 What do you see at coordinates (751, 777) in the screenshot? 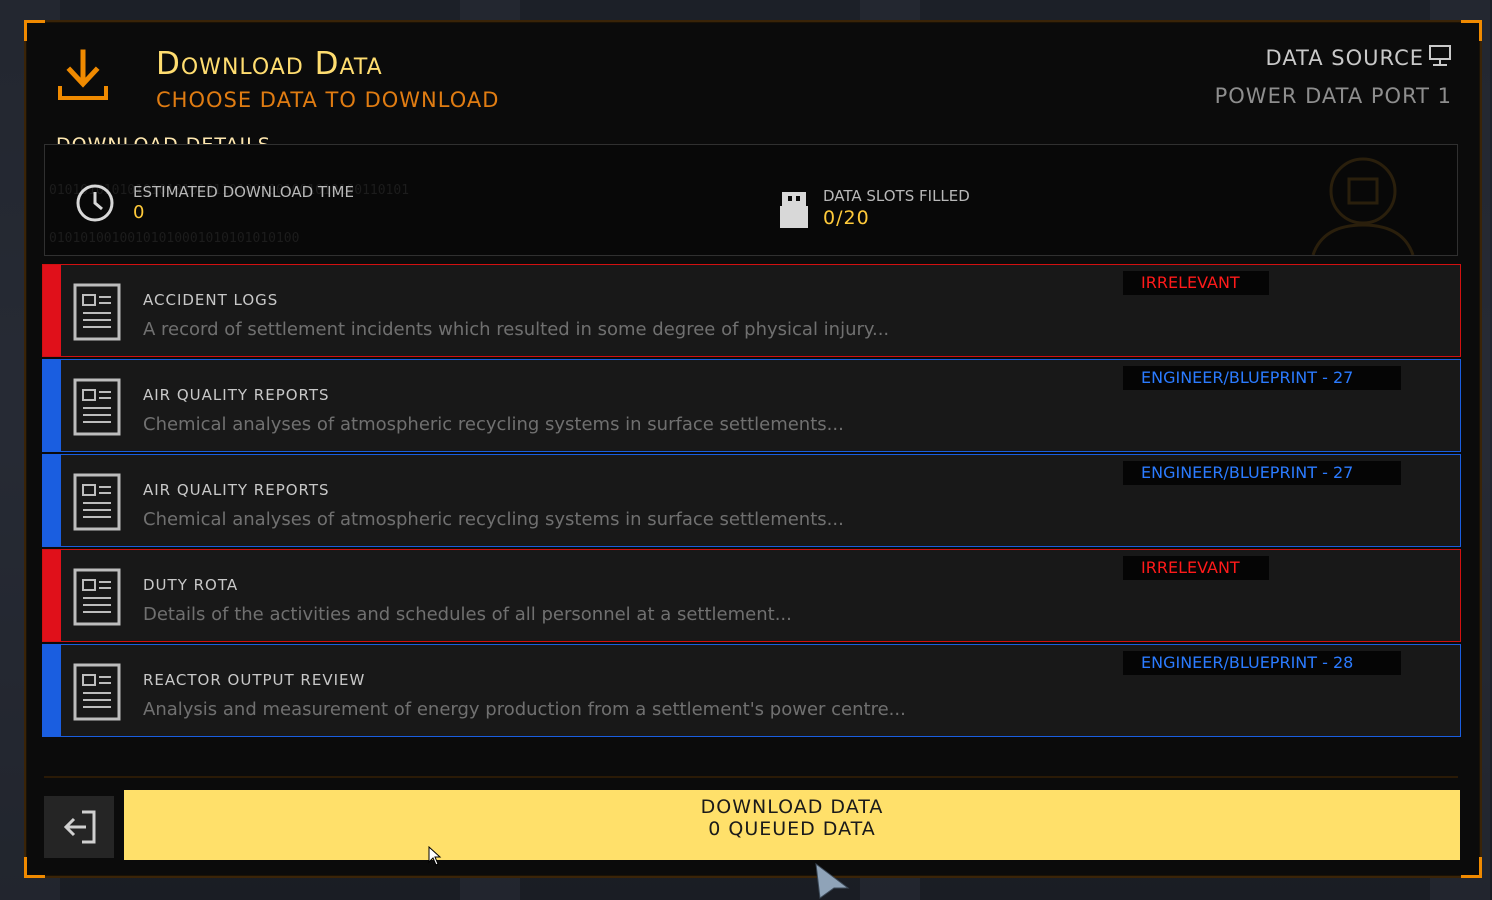
I see `divider` at bounding box center [751, 777].